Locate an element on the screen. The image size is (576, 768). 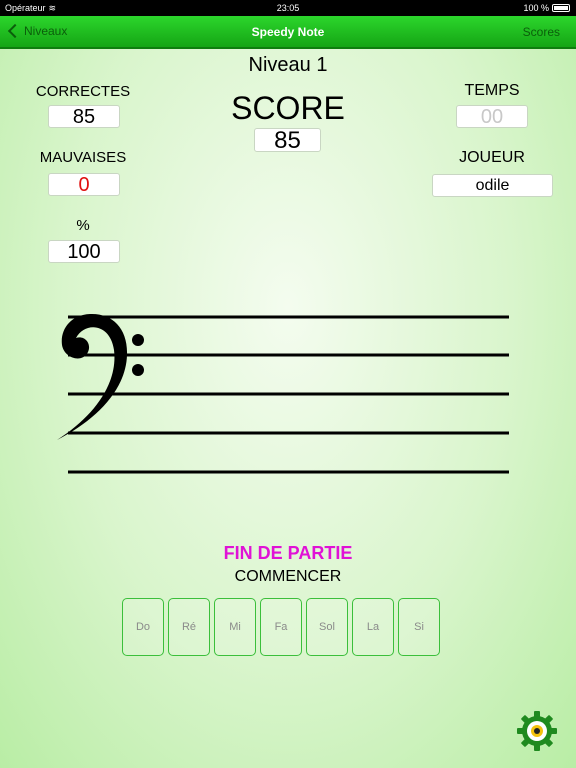
game-status: FIN DE PARTIE is located at coordinates (288, 553).